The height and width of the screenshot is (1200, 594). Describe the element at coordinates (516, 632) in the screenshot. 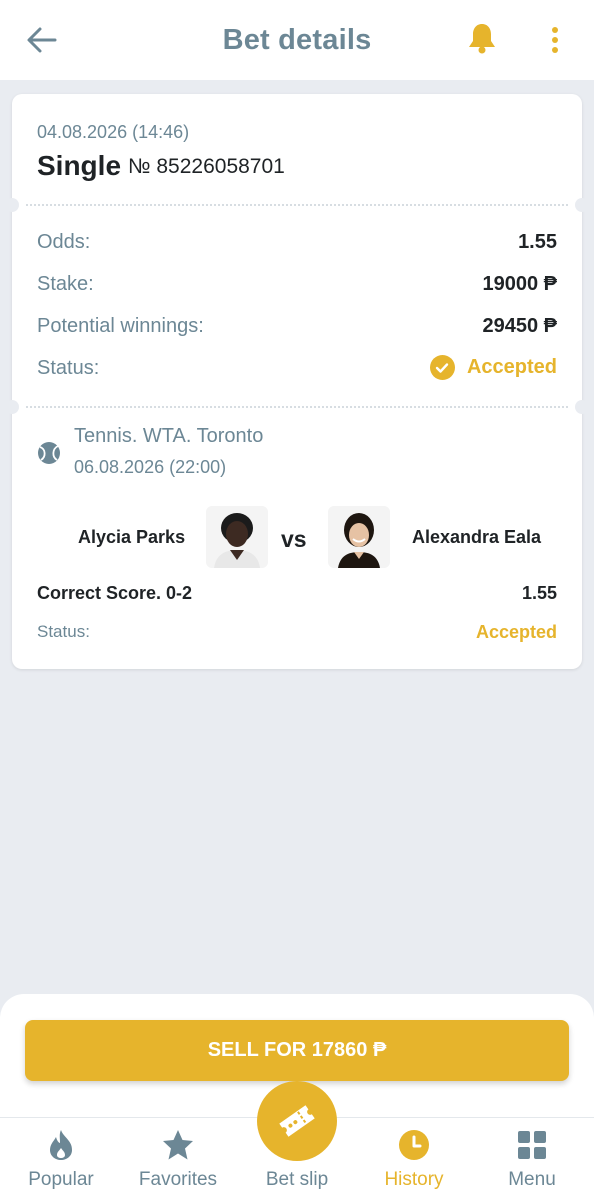

I see `event-status-value: Accepted` at that location.